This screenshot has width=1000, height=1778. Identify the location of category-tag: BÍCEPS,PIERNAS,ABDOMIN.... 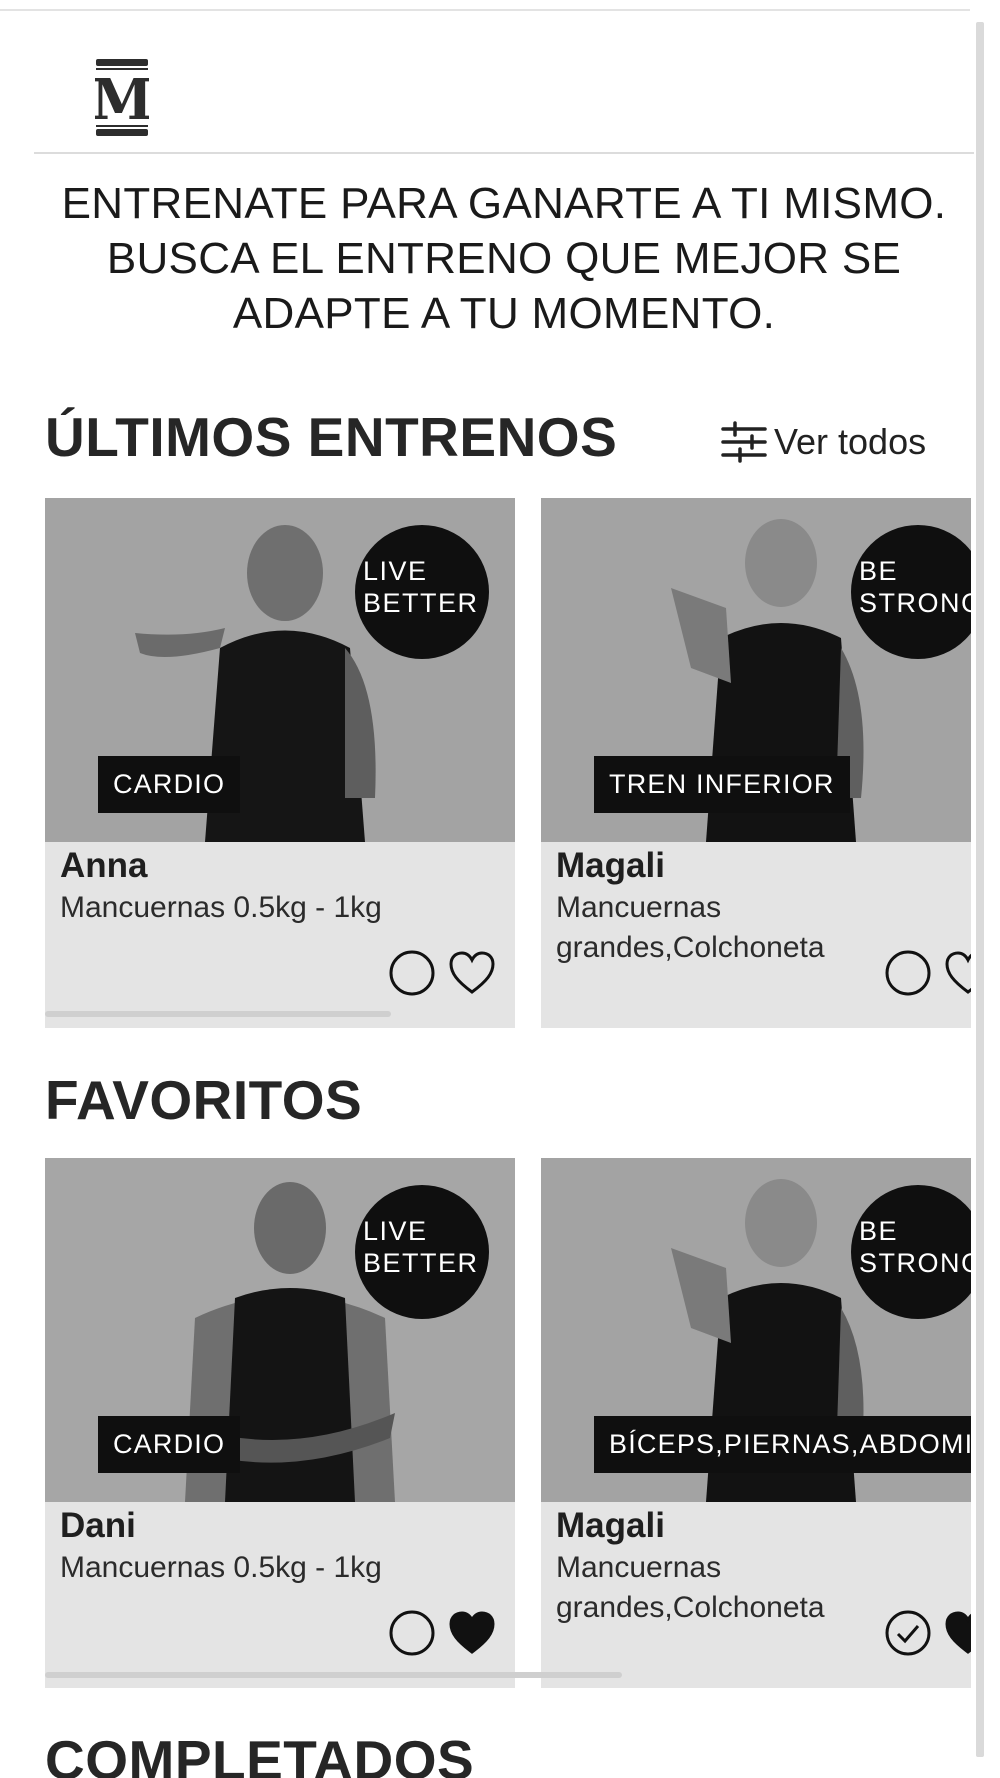
(782, 1444).